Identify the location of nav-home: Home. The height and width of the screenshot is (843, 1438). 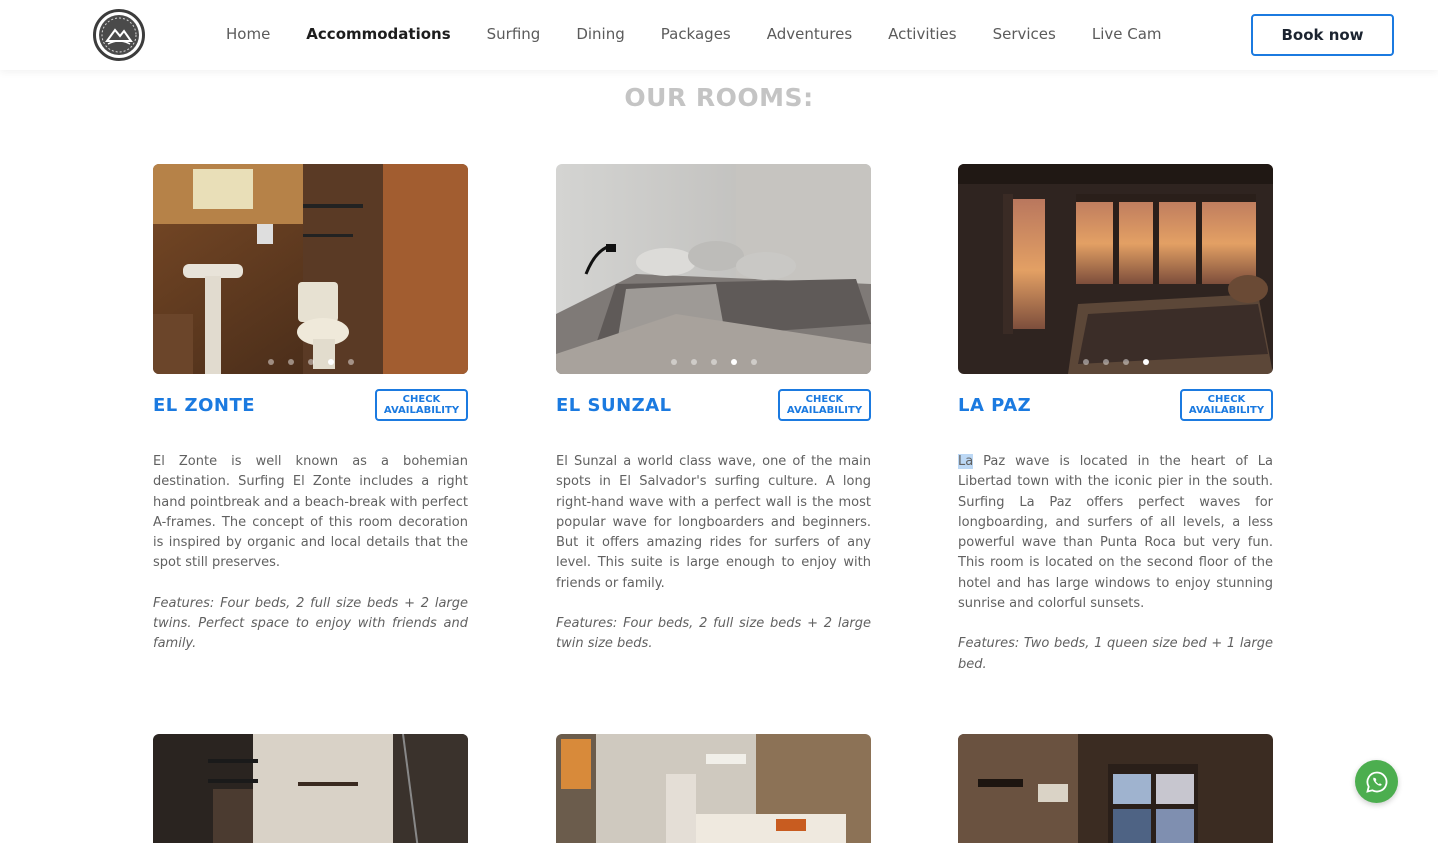
(248, 34).